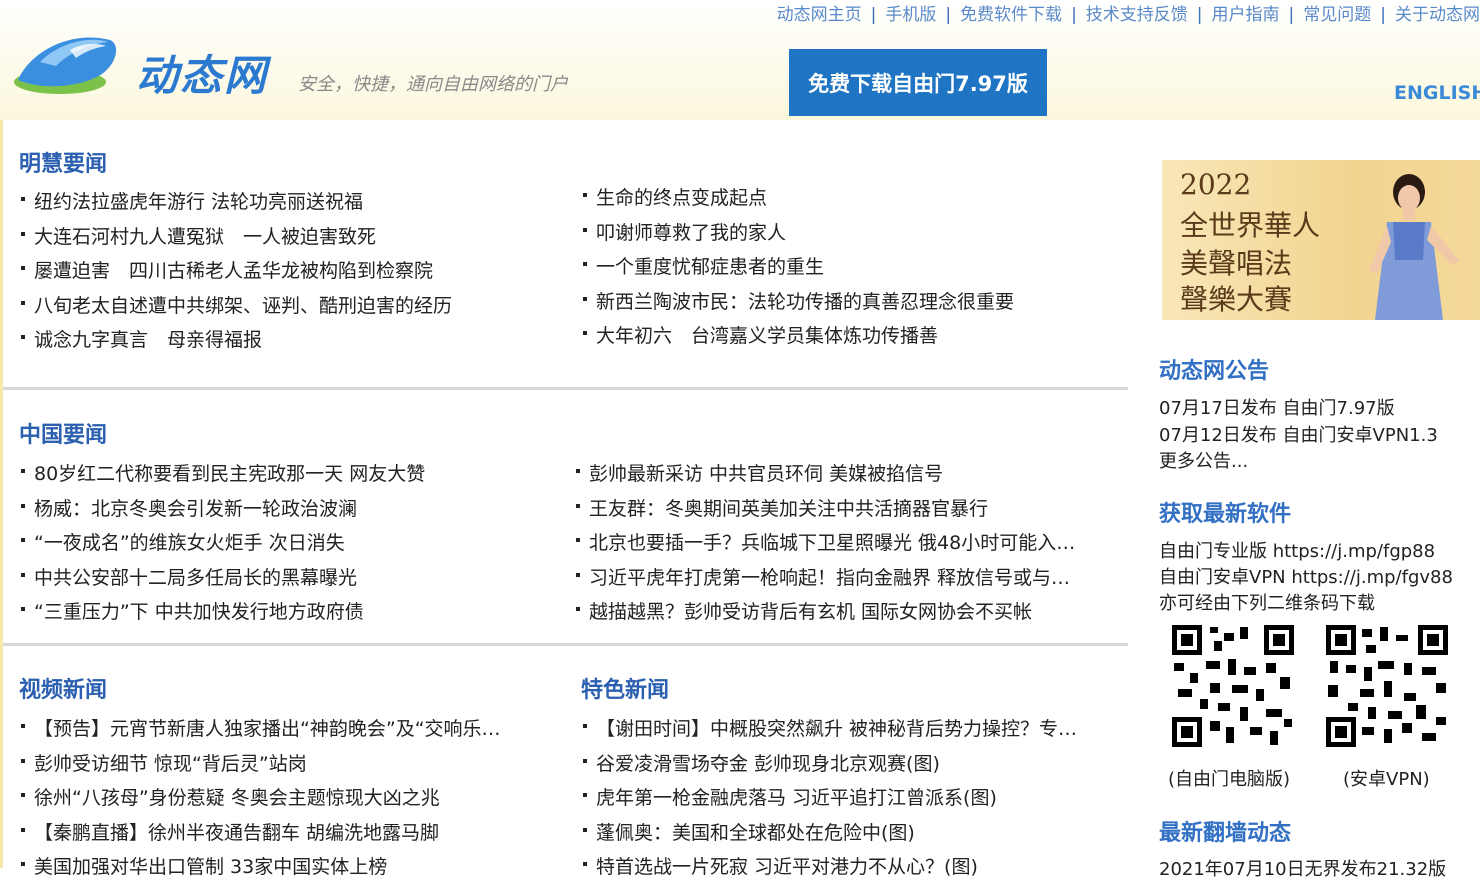  Describe the element at coordinates (237, 798) in the screenshot. I see `news-link: 徐州“八孩母”身份惹疑 冬奥会主题惊现大凶之兆` at that location.